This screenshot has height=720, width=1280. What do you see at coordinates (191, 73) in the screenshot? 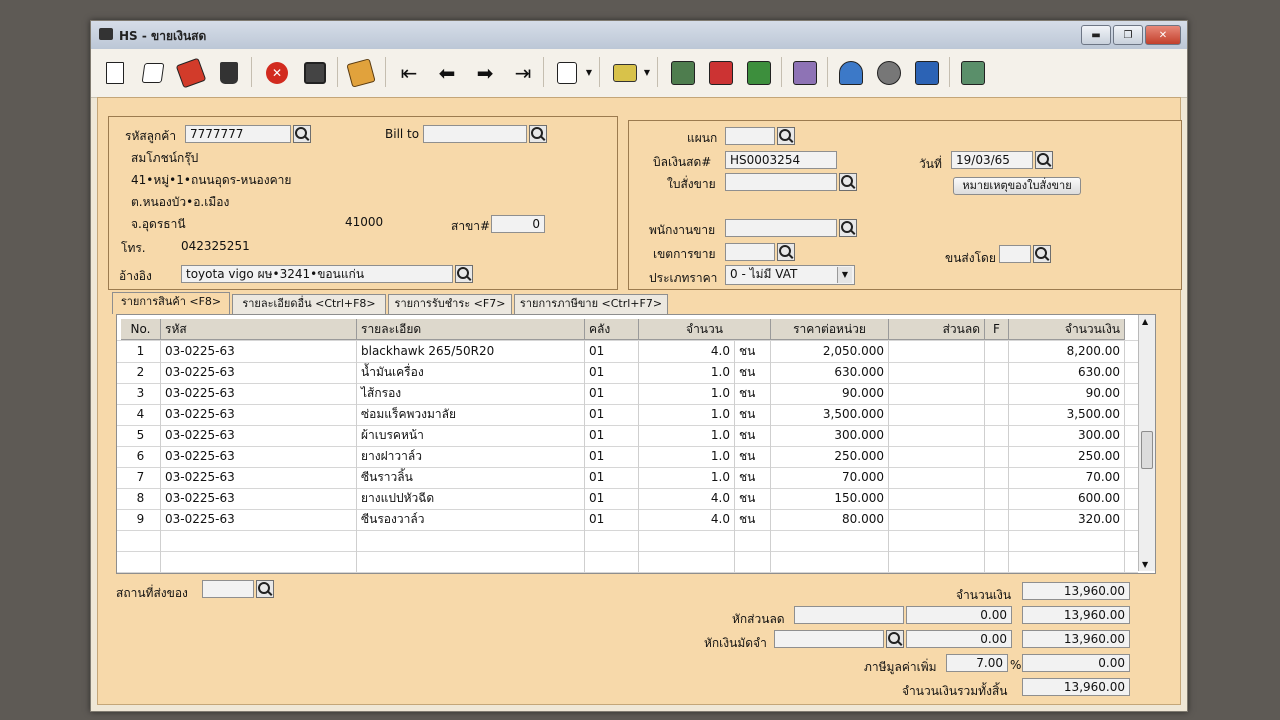
I see `edit-red-icon` at bounding box center [191, 73].